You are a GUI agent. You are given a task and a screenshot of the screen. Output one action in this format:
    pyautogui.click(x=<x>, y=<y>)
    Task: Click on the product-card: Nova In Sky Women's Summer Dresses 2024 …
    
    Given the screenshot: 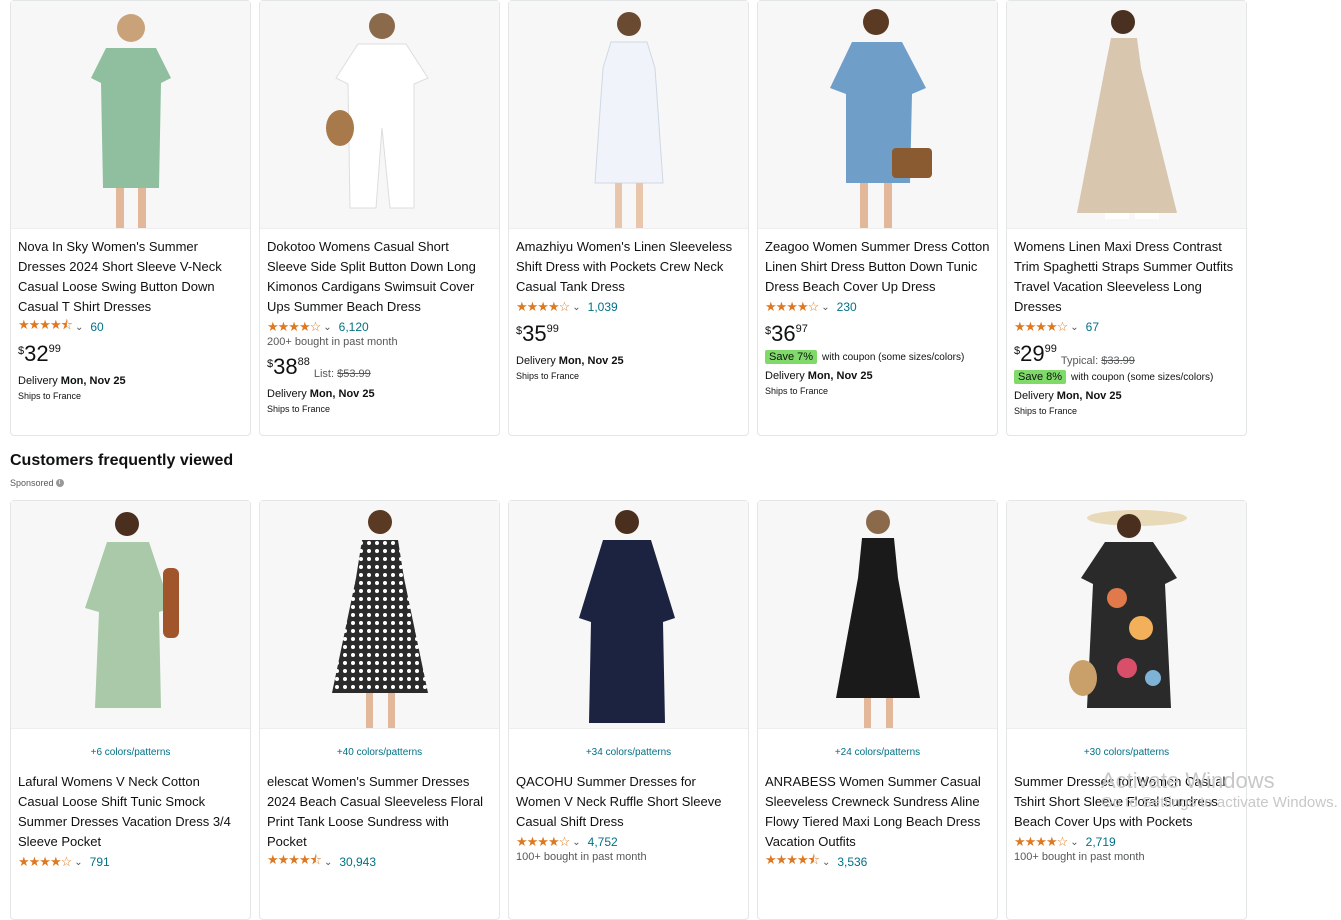 What is the action you would take?
    pyautogui.click(x=130, y=218)
    